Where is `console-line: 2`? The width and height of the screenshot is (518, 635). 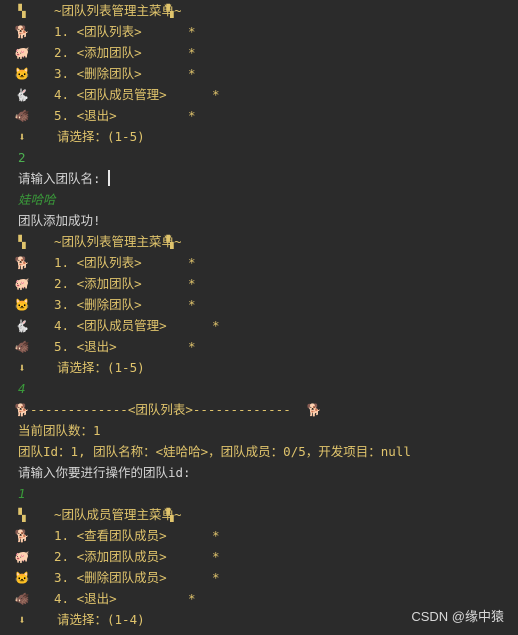
console-line: 2 is located at coordinates (259, 157).